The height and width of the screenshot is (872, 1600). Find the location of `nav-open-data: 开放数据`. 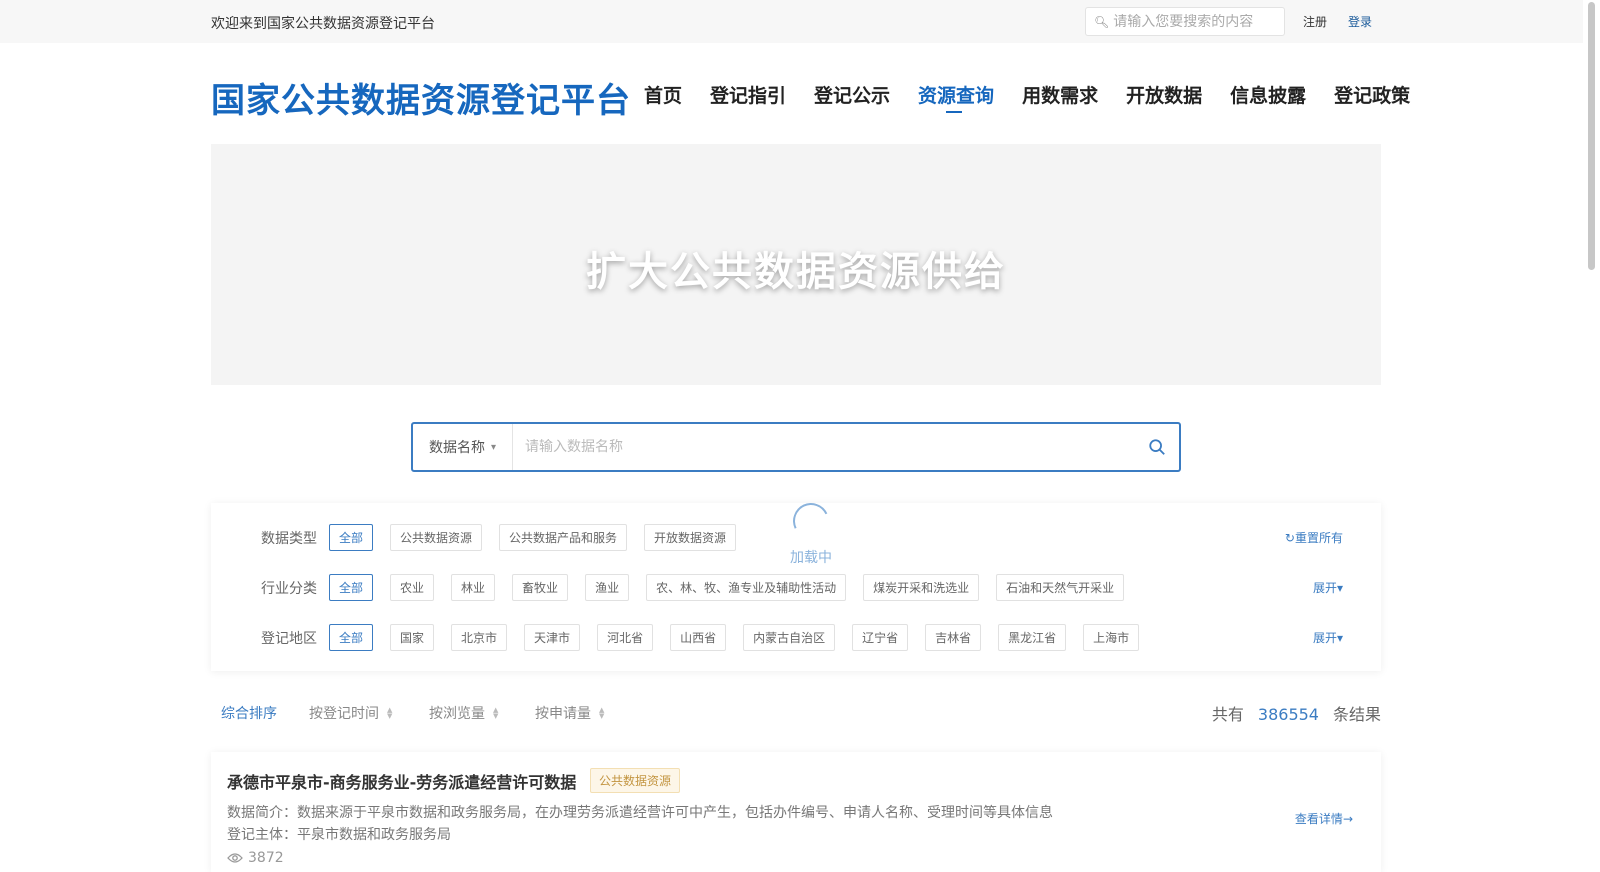

nav-open-data: 开放数据 is located at coordinates (1164, 94).